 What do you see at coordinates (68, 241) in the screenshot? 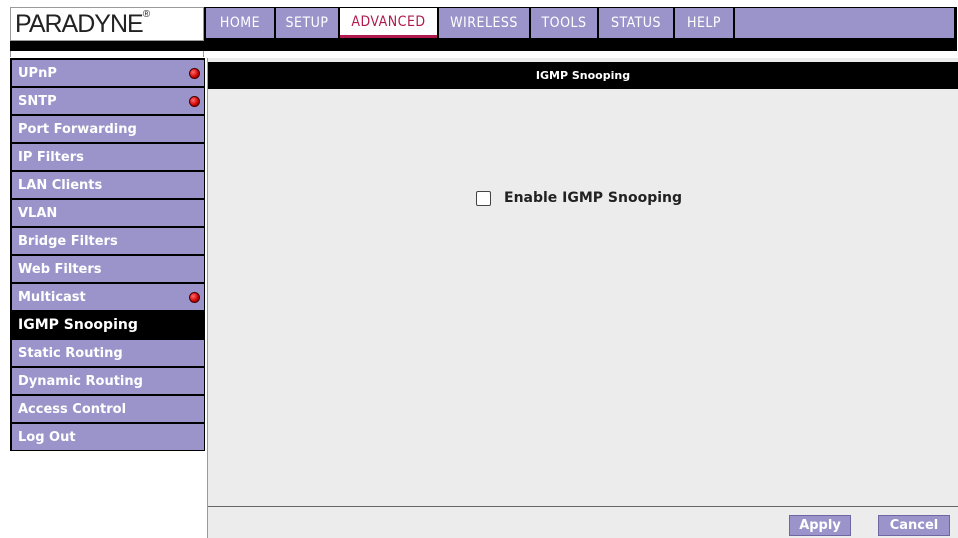
I see `sidebar-item-label: Bridge Filters` at bounding box center [68, 241].